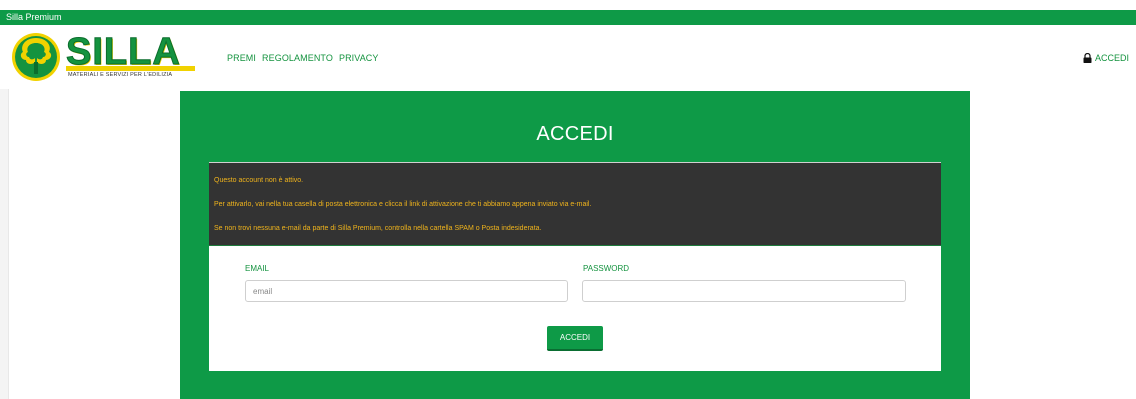 This screenshot has height=399, width=1136. I want to click on logo-wordmark: SILLA, so click(123, 52).